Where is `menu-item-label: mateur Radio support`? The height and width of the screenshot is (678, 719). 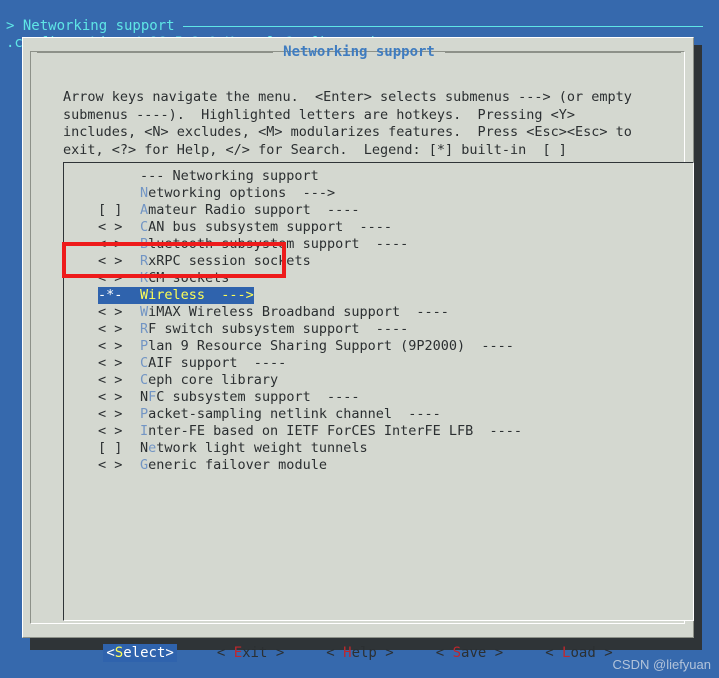
menu-item-label: mateur Radio support is located at coordinates (229, 210).